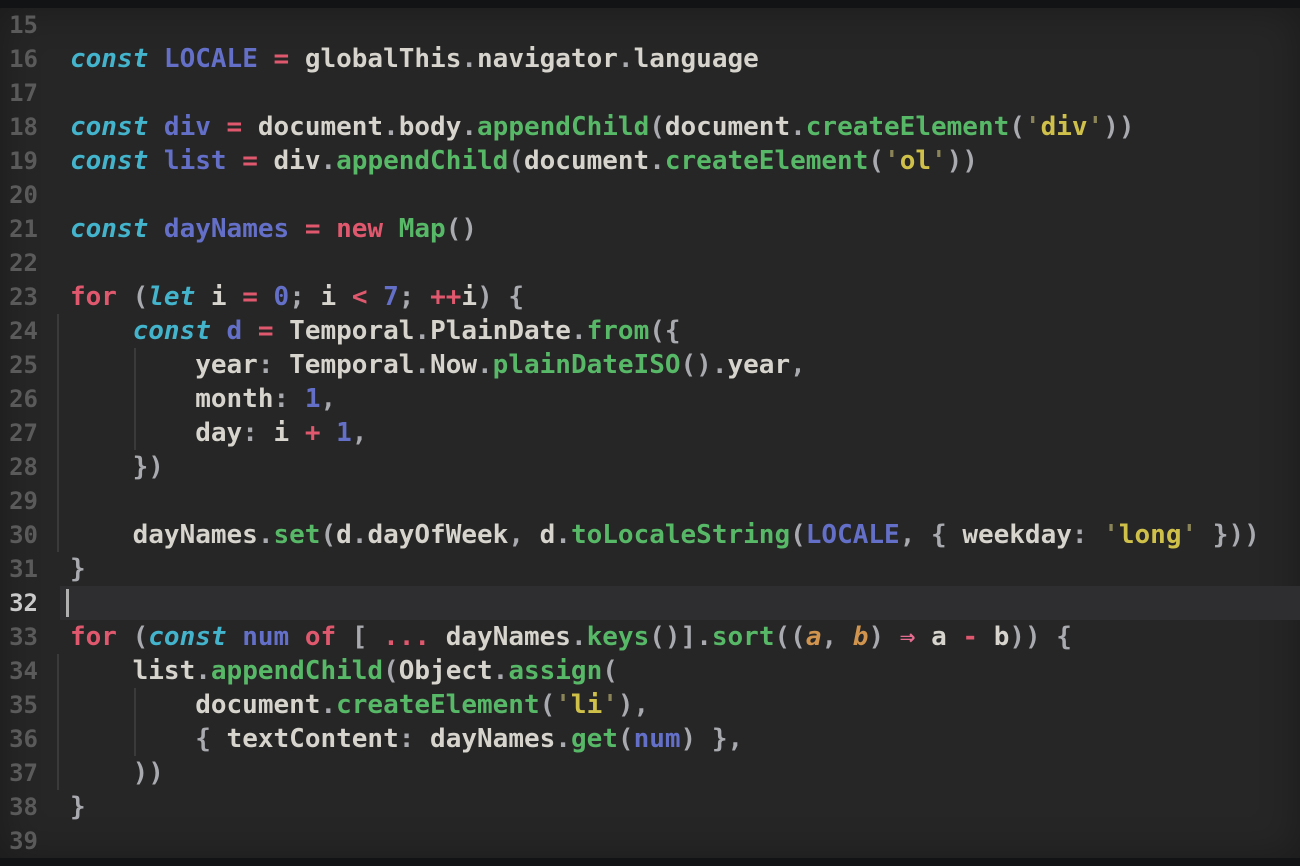 The image size is (1300, 866). What do you see at coordinates (195, 127) in the screenshot?
I see `token-v: div` at bounding box center [195, 127].